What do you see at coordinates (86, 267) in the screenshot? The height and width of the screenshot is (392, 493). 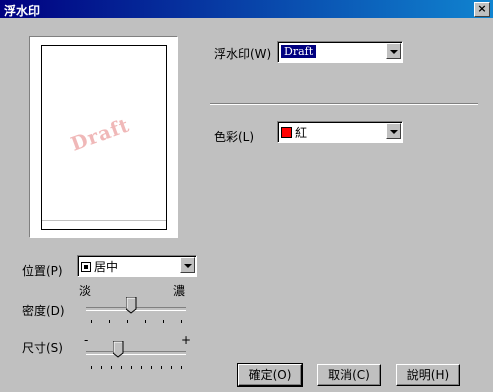 I see `center-position-icon` at bounding box center [86, 267].